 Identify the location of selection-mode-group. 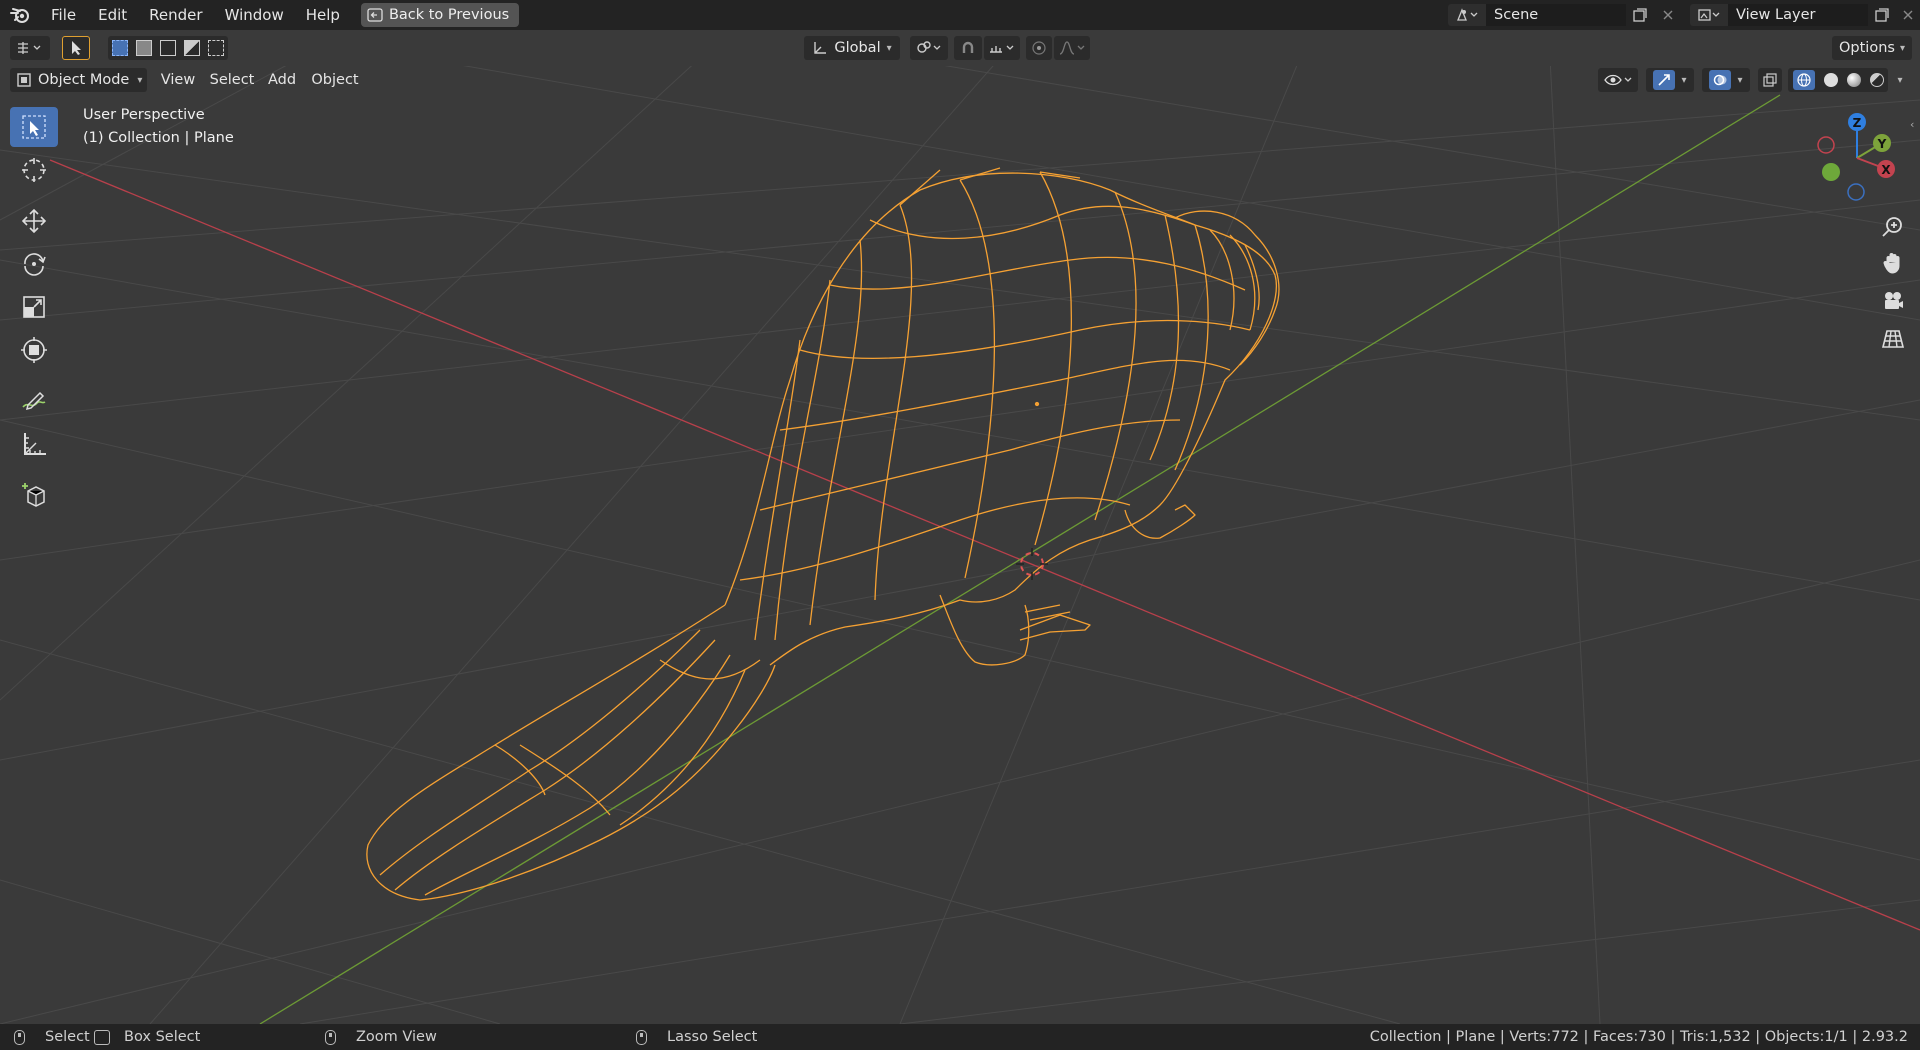
(168, 48).